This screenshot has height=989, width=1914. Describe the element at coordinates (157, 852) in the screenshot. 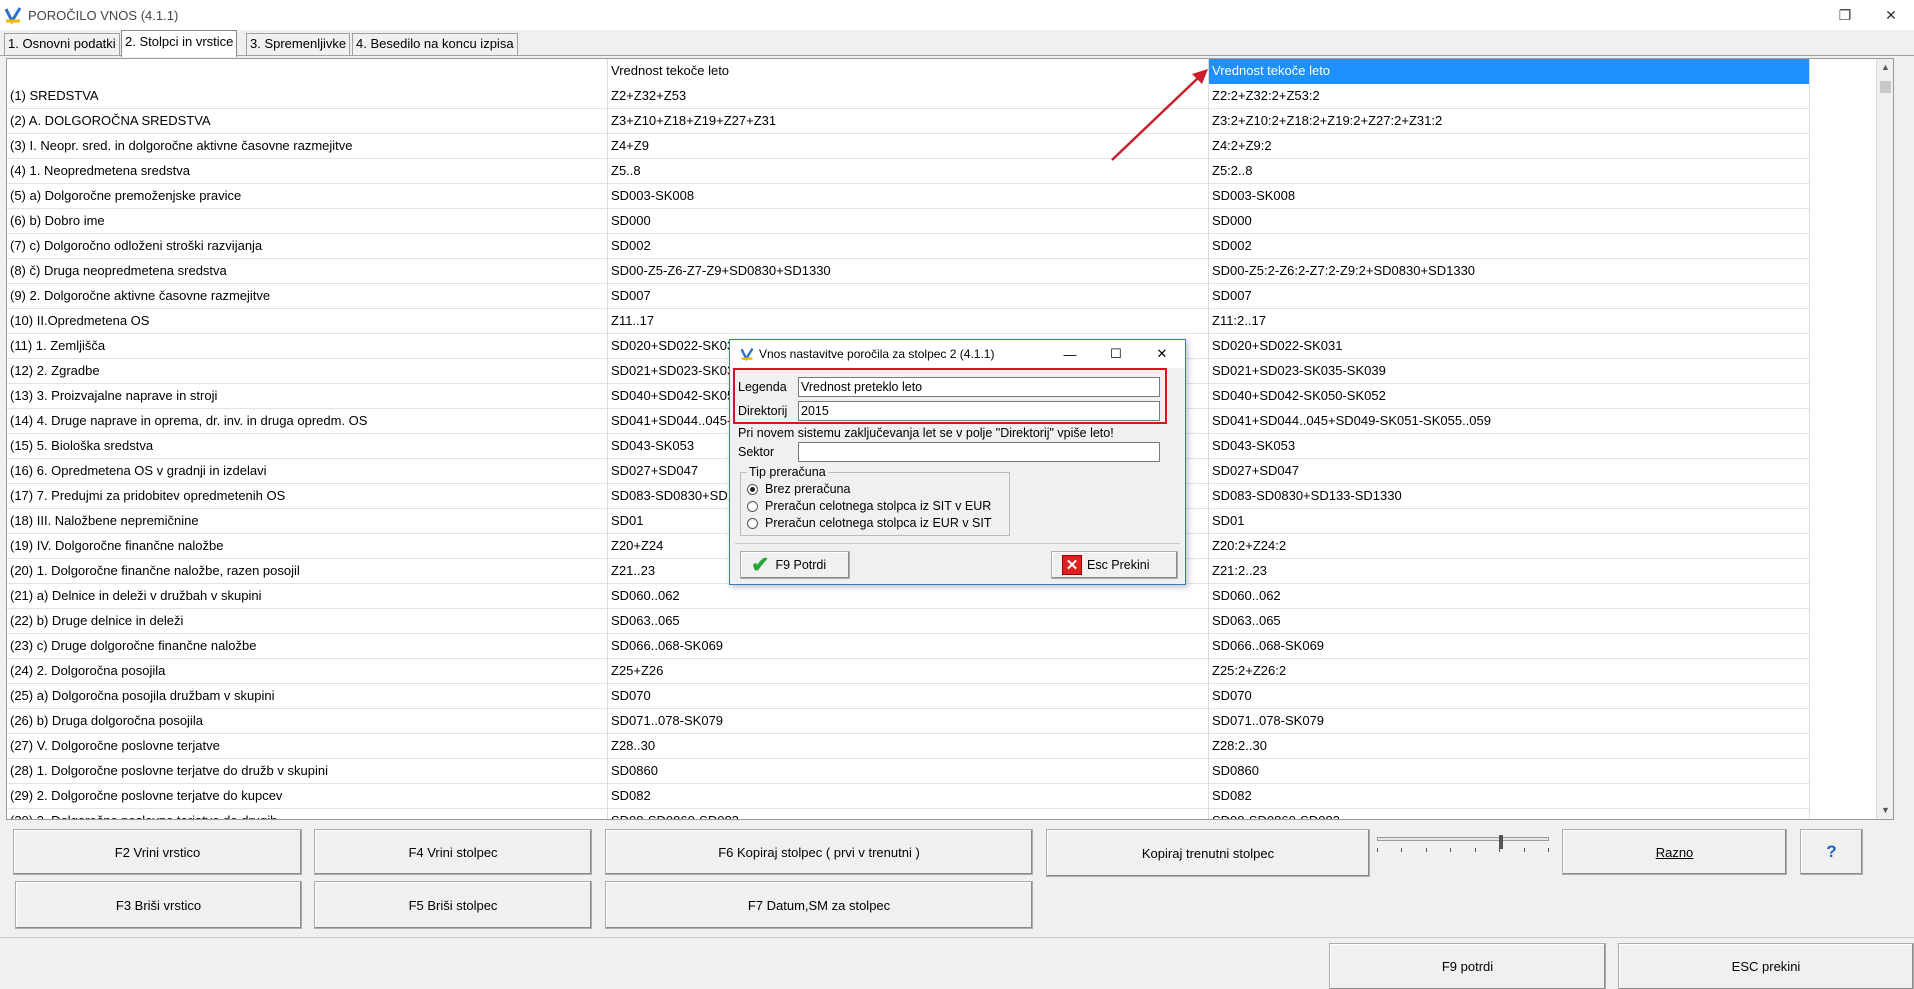

I see `insert-row-button: F2 Vrini vrstico` at that location.